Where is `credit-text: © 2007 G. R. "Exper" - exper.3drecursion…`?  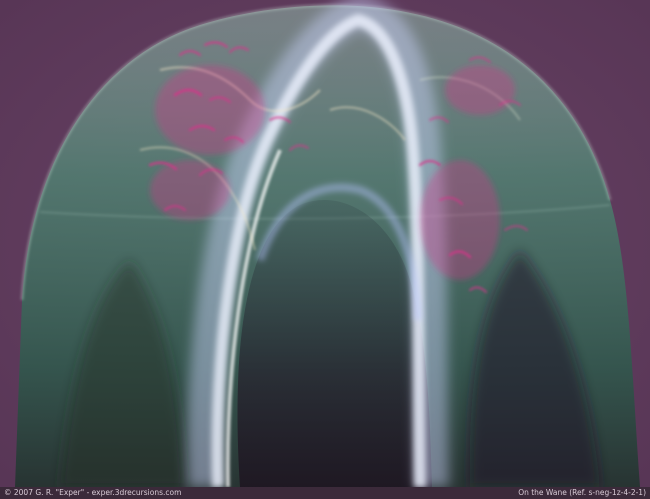
credit-text: © 2007 G. R. "Exper" - exper.3drecursion… is located at coordinates (93, 492).